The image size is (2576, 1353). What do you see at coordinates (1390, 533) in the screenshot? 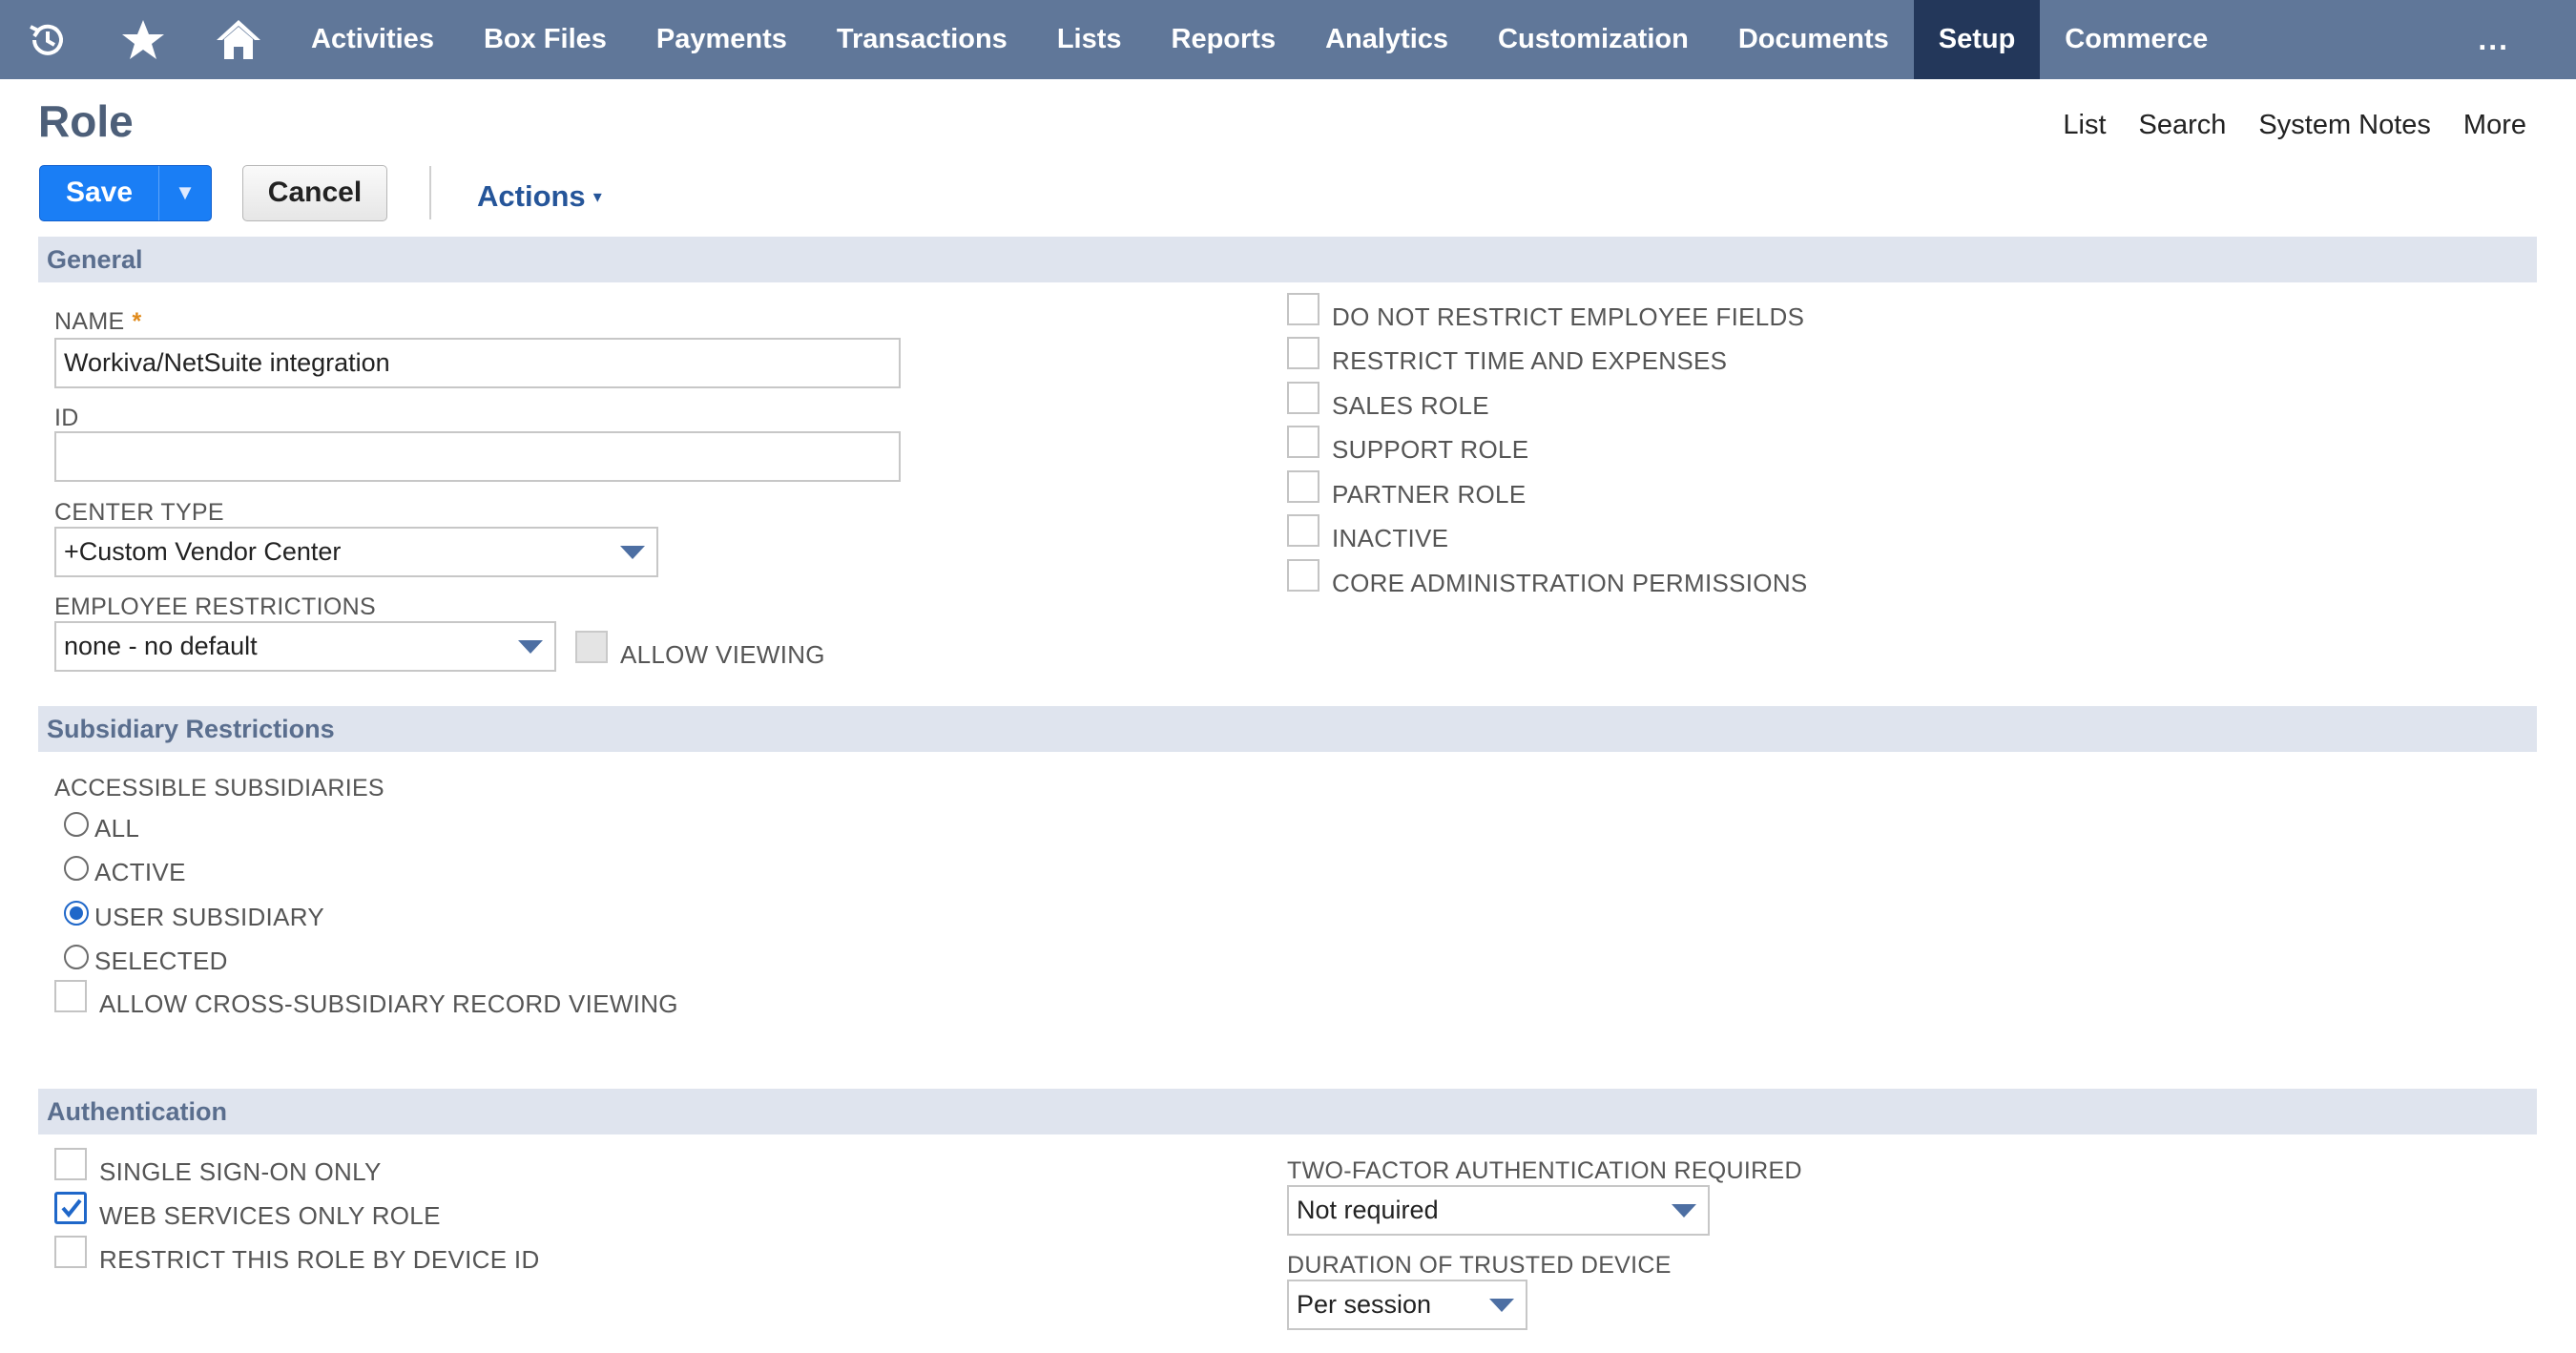
I see `inactive-label: INACTIVE` at bounding box center [1390, 533].